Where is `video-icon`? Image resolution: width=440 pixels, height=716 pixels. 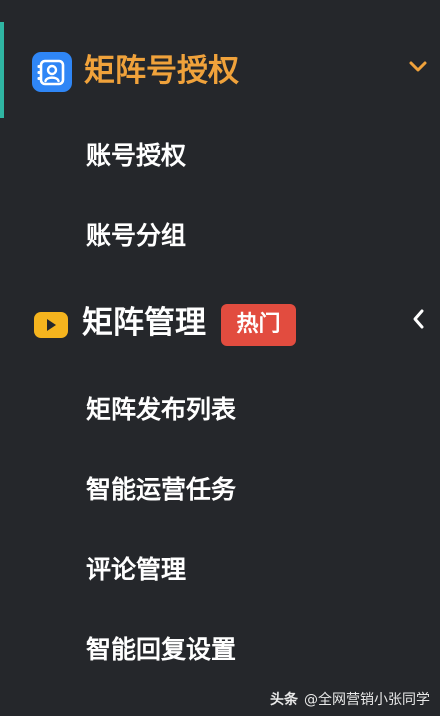 video-icon is located at coordinates (51, 325).